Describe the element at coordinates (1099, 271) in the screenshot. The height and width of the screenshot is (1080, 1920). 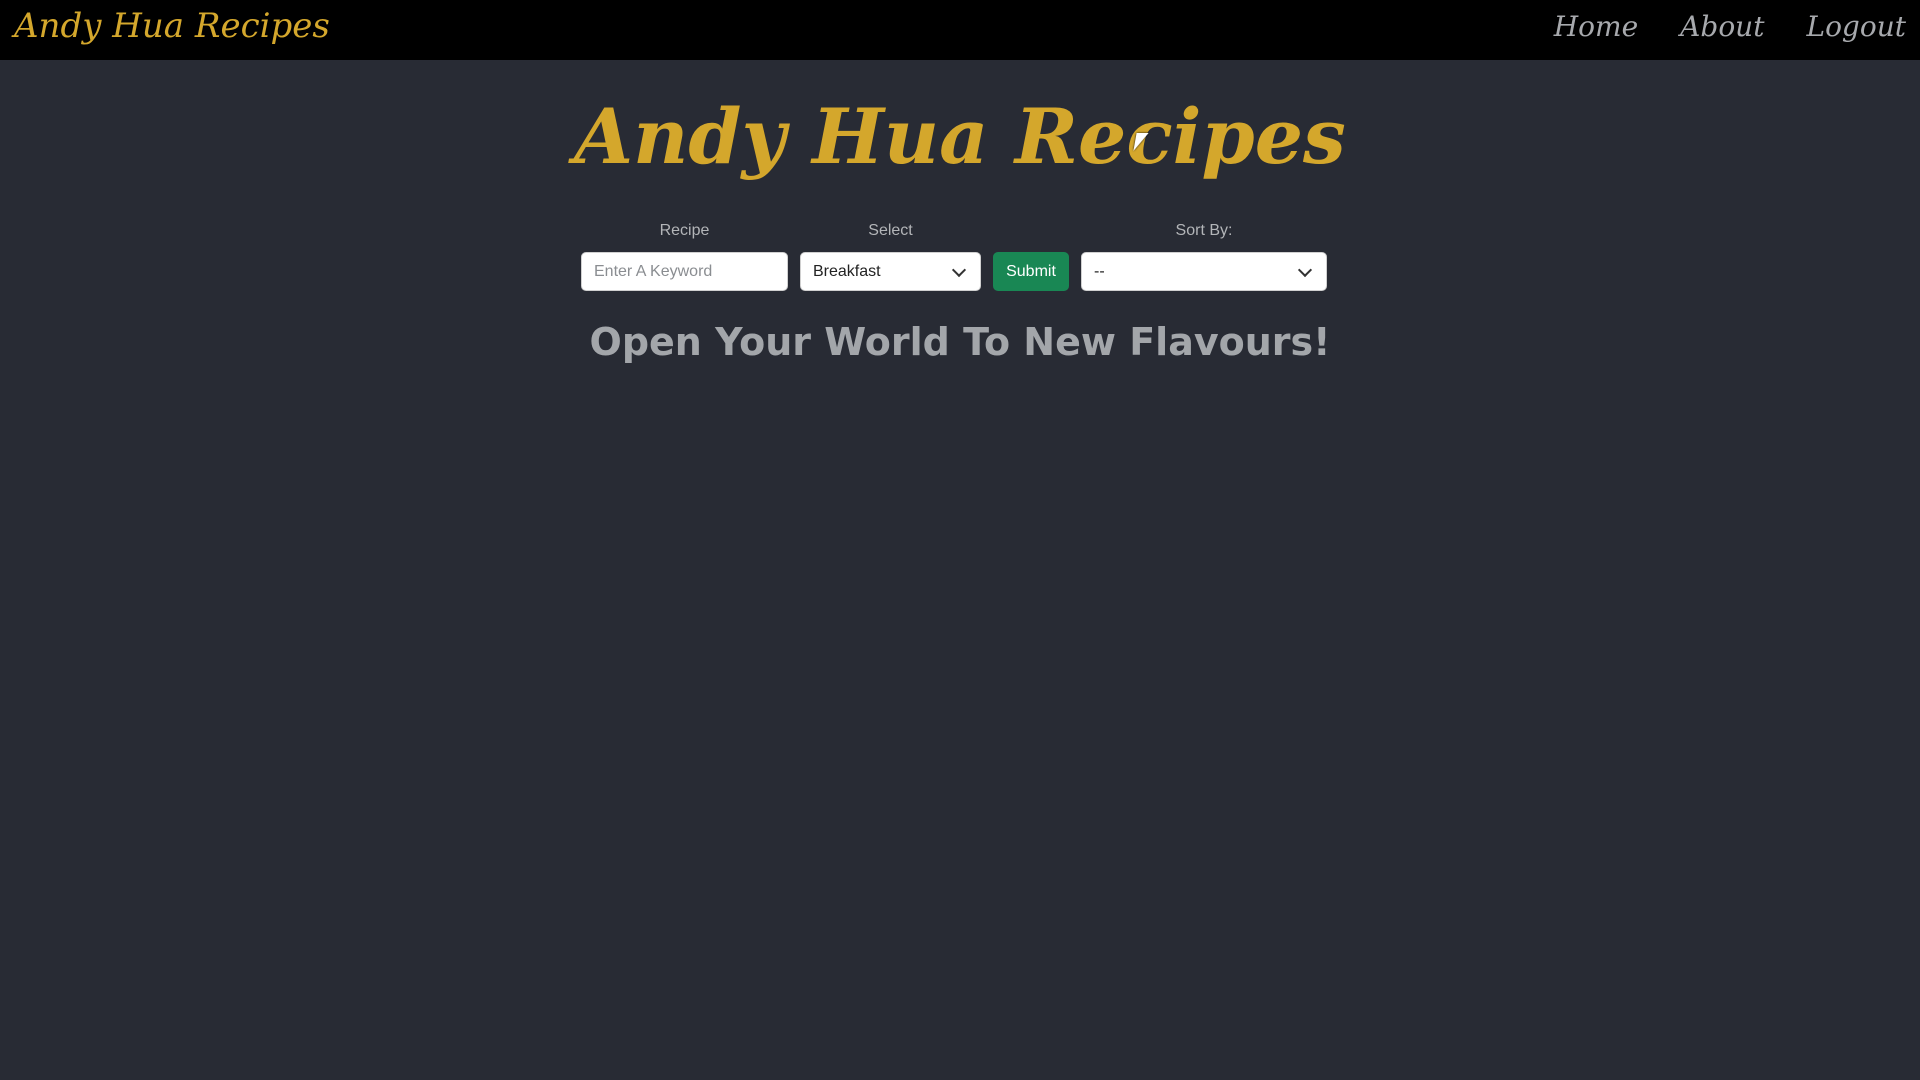
I see `sort-selected-value: --` at that location.